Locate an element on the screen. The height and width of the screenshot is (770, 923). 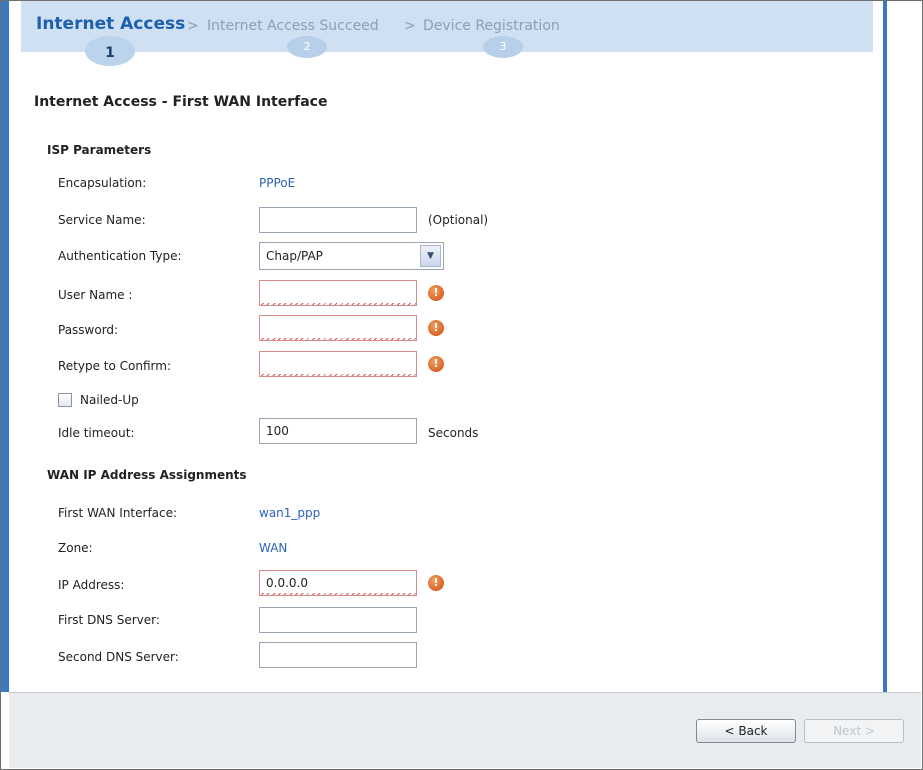
user-name-input is located at coordinates (338, 293).